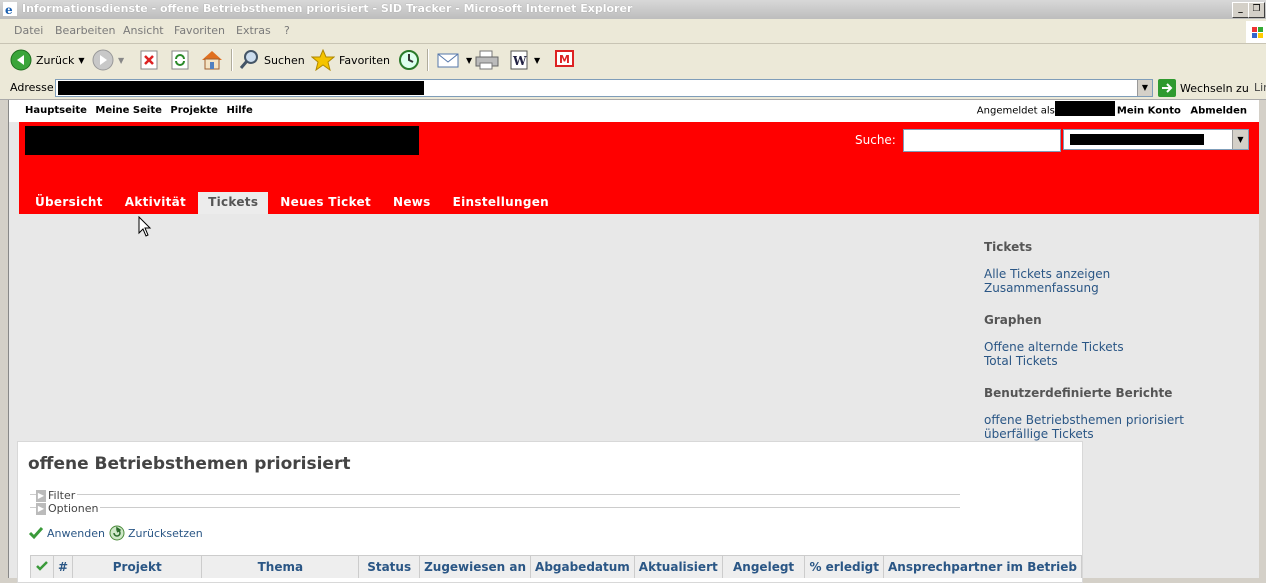 The image size is (1266, 583). Describe the element at coordinates (1119, 274) in the screenshot. I see `link-all-tickets: Alle Tickets anzeigen` at that location.